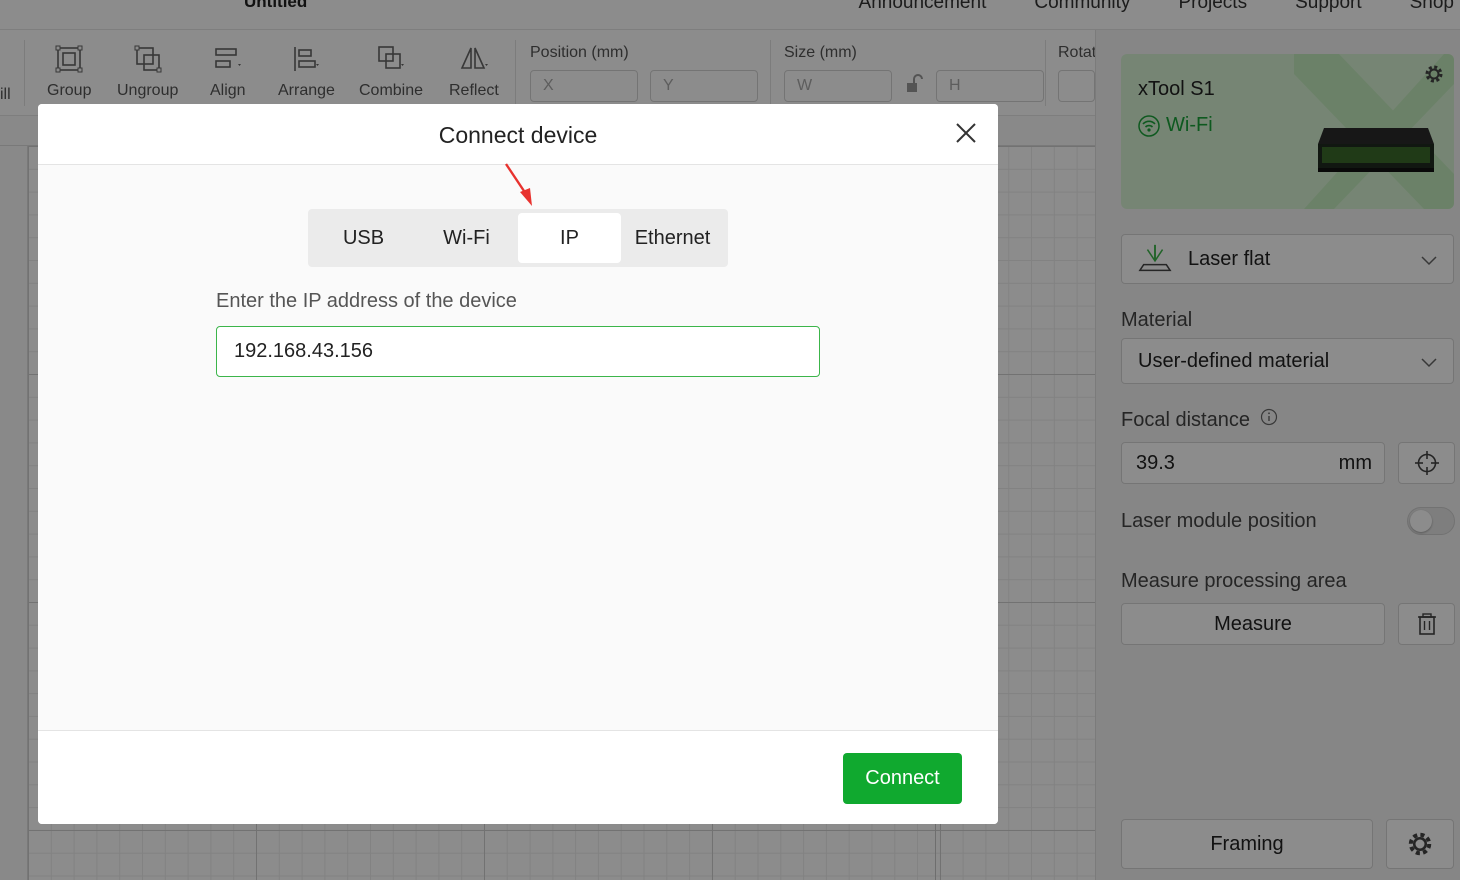 This screenshot has width=1460, height=880. What do you see at coordinates (366, 301) in the screenshot?
I see `ip-address-label: Enter the IP address of the device` at bounding box center [366, 301].